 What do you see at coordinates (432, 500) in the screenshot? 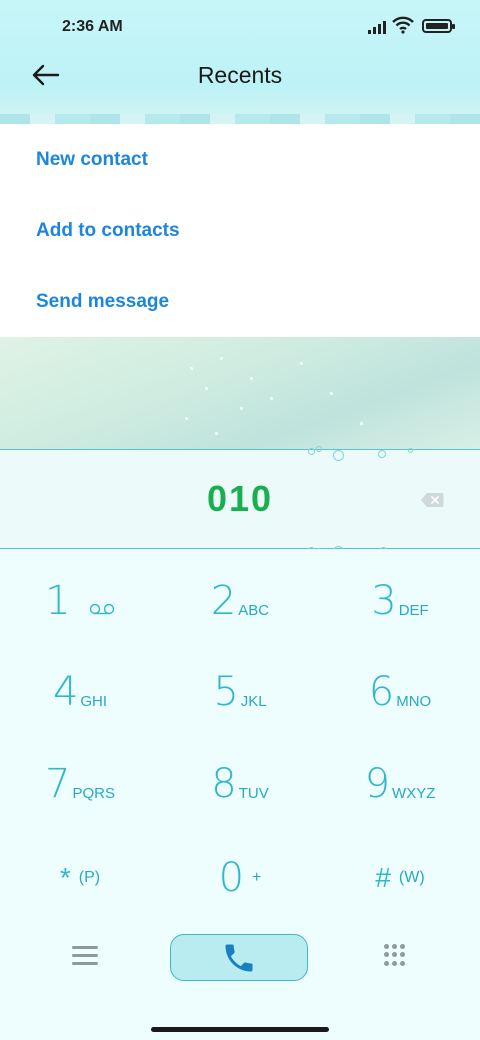
I see `backspace-icon` at bounding box center [432, 500].